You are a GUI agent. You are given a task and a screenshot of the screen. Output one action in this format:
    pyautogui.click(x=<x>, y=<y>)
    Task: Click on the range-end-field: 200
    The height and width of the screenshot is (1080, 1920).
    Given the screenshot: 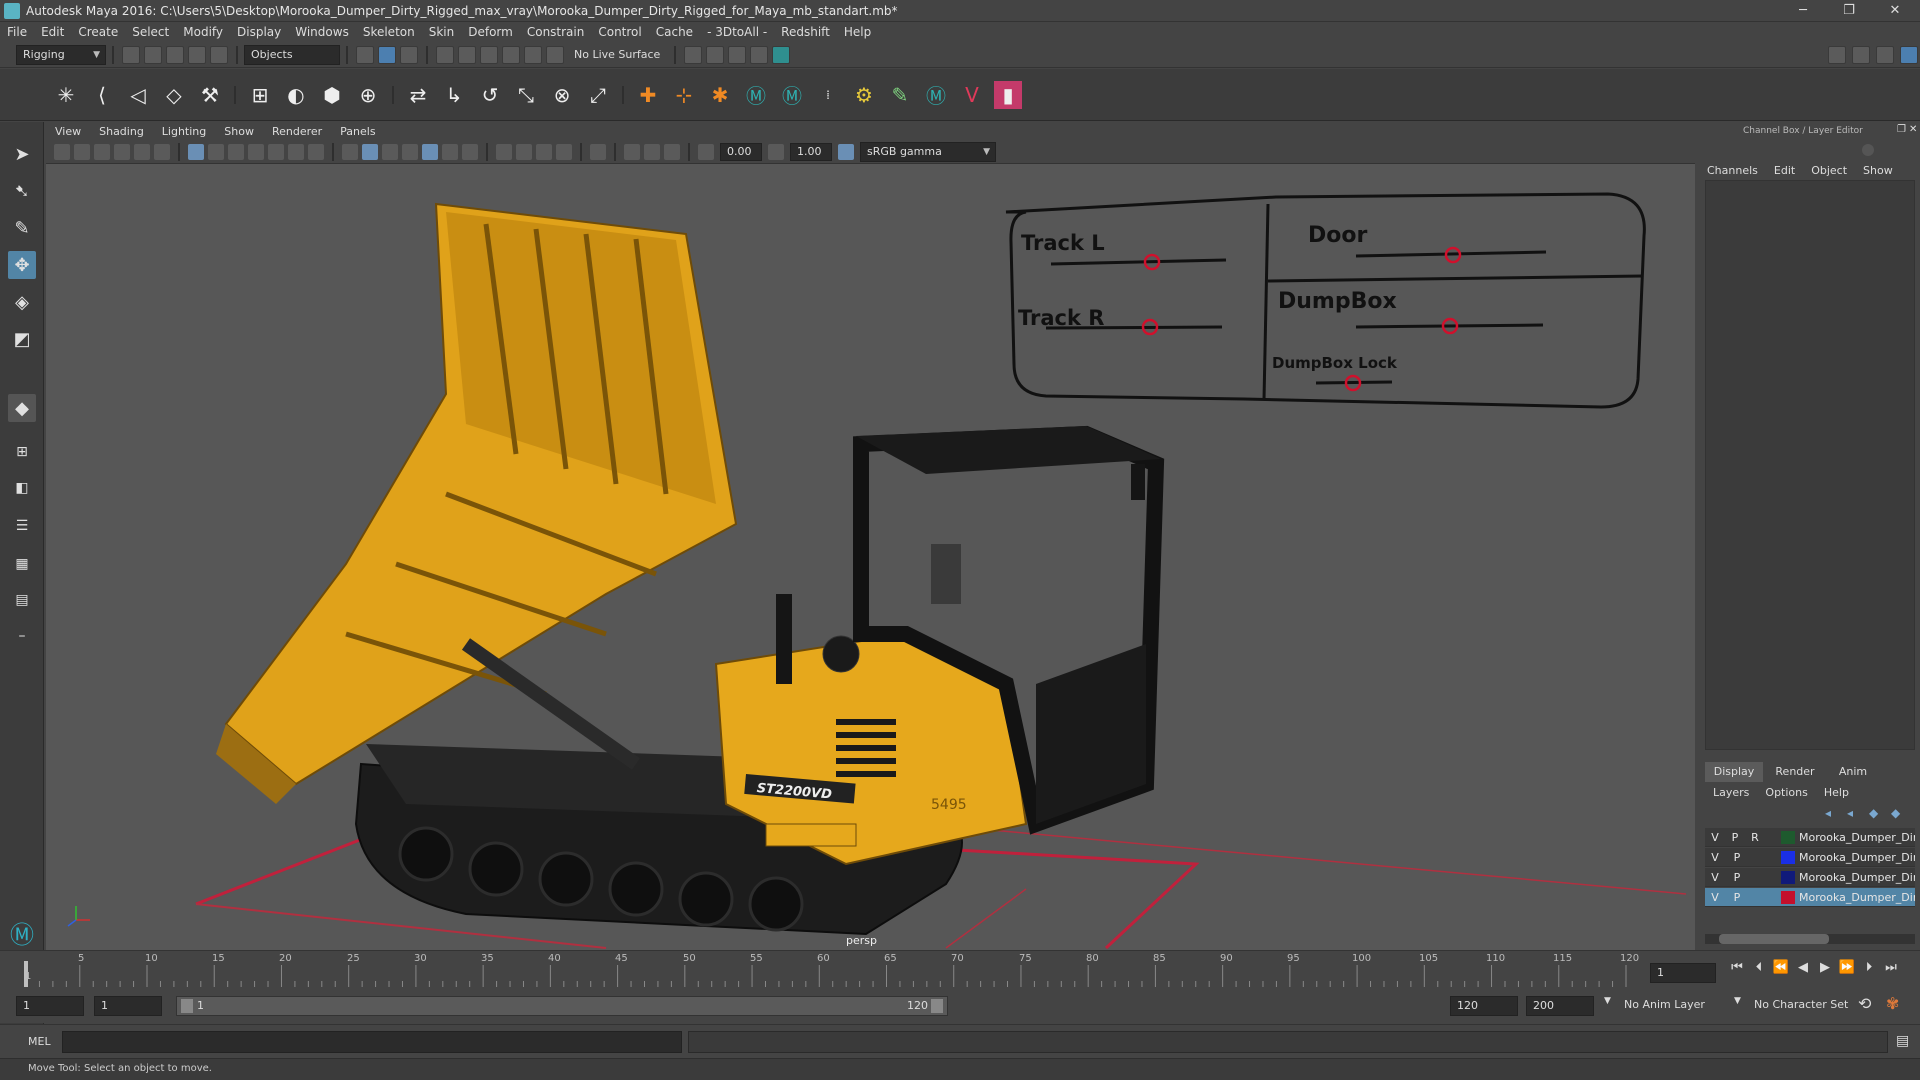 What is the action you would take?
    pyautogui.click(x=1560, y=1006)
    